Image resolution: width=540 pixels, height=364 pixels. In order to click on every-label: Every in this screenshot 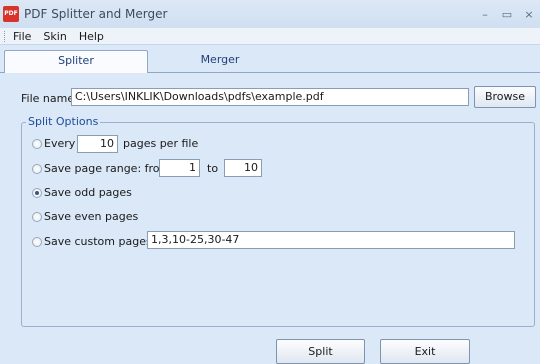, I will do `click(60, 143)`.